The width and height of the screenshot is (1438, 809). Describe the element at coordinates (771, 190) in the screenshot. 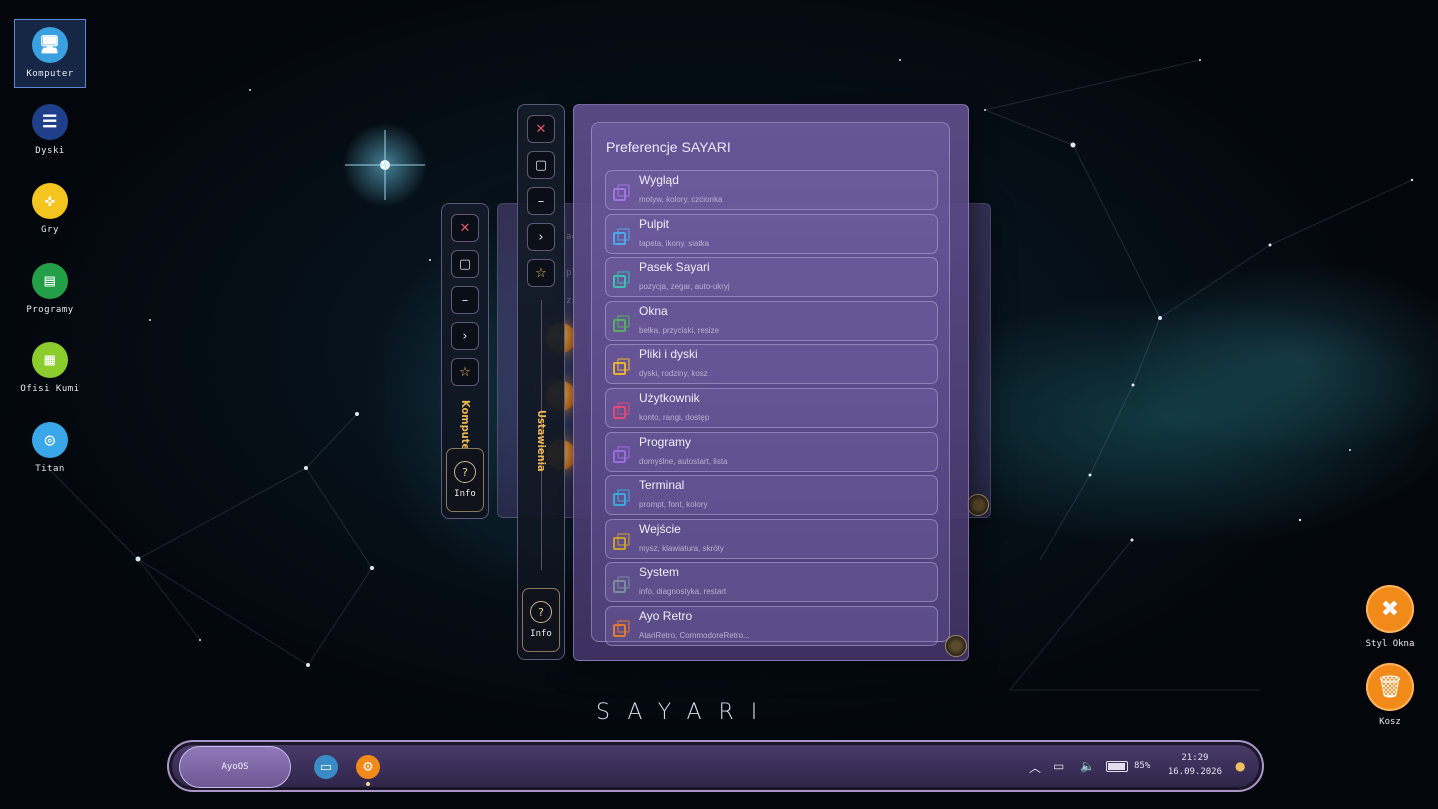

I see `preference-item: Wygląd motyw, kolory, czcionka` at that location.